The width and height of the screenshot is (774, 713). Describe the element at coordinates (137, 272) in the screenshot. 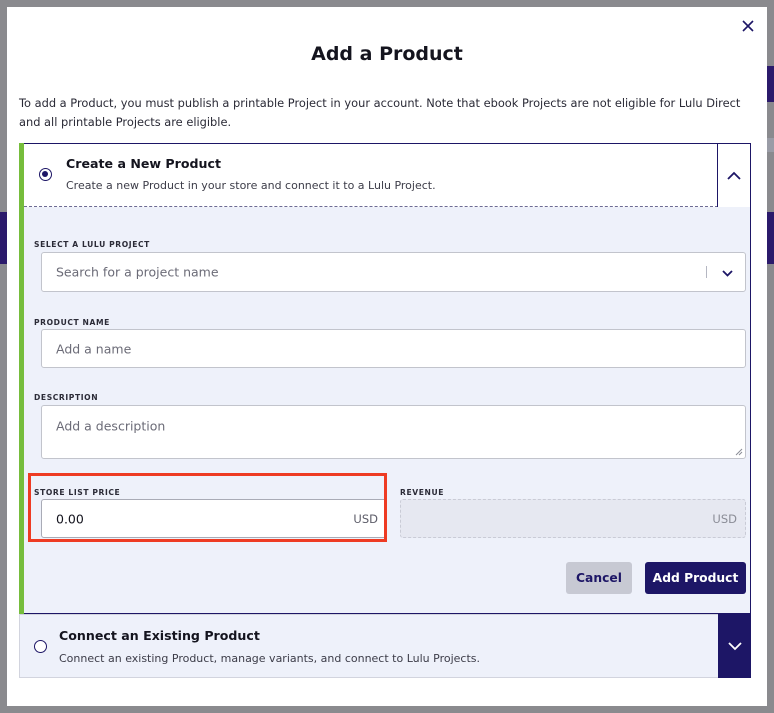

I see `project-search-placeholder: Search for a project name` at that location.